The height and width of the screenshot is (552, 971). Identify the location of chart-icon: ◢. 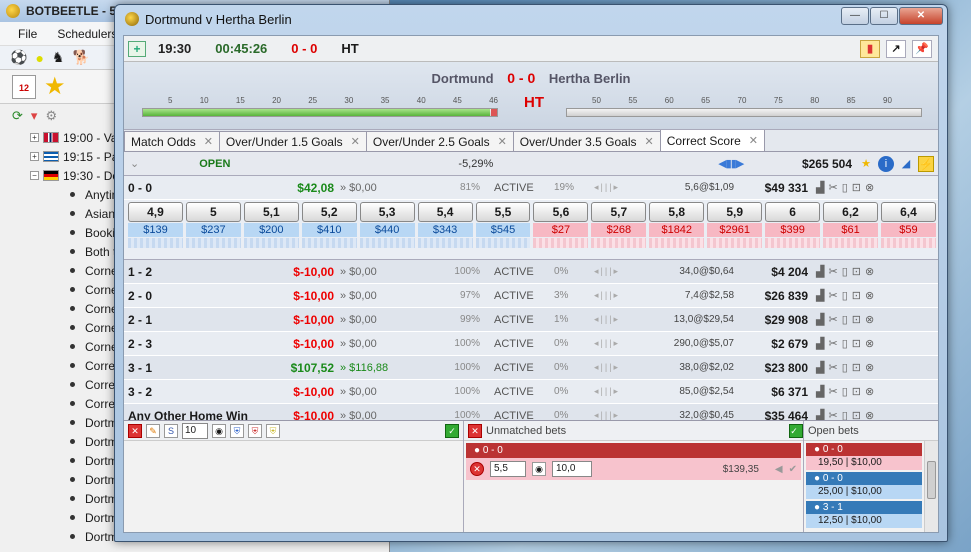
(906, 164).